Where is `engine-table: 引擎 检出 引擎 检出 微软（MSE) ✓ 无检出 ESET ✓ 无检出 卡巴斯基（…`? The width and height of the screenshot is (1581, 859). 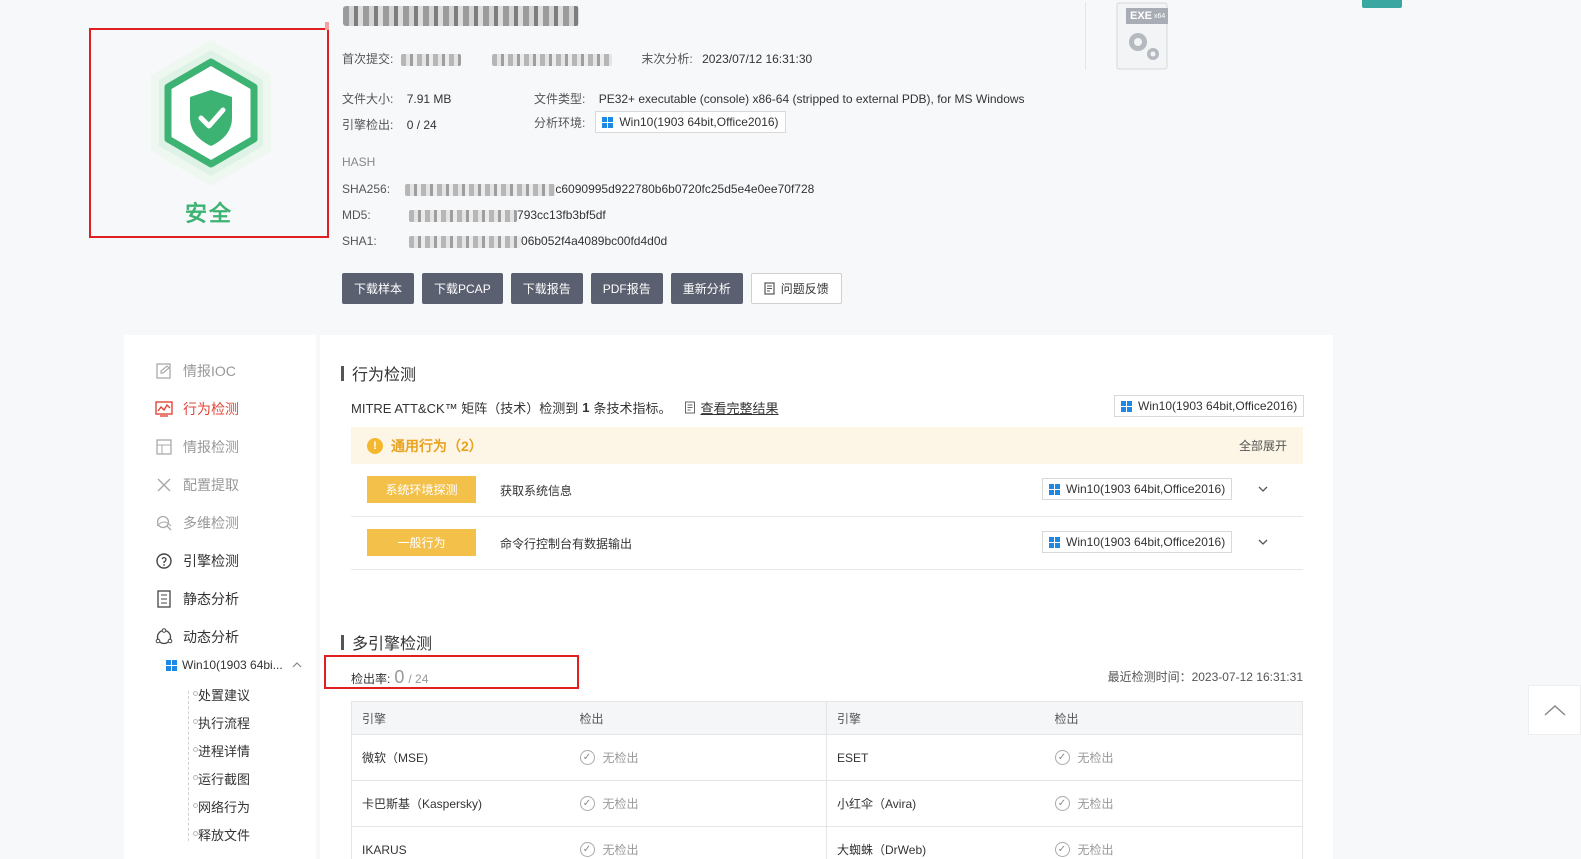
engine-table: 引擎 检出 引擎 检出 微软（MSE) ✓ 无检出 ESET ✓ 无检出 卡巴斯基（… is located at coordinates (827, 780).